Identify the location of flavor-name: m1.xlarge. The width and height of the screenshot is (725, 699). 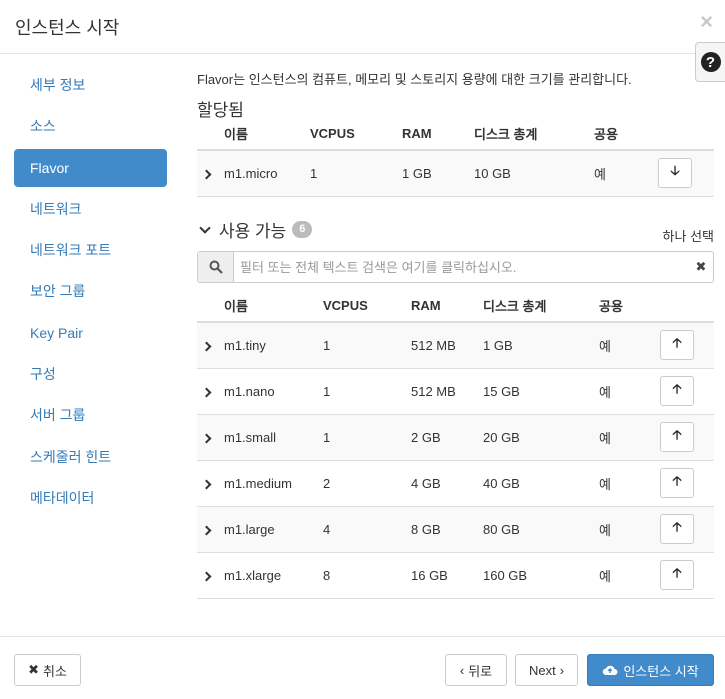
(273, 575).